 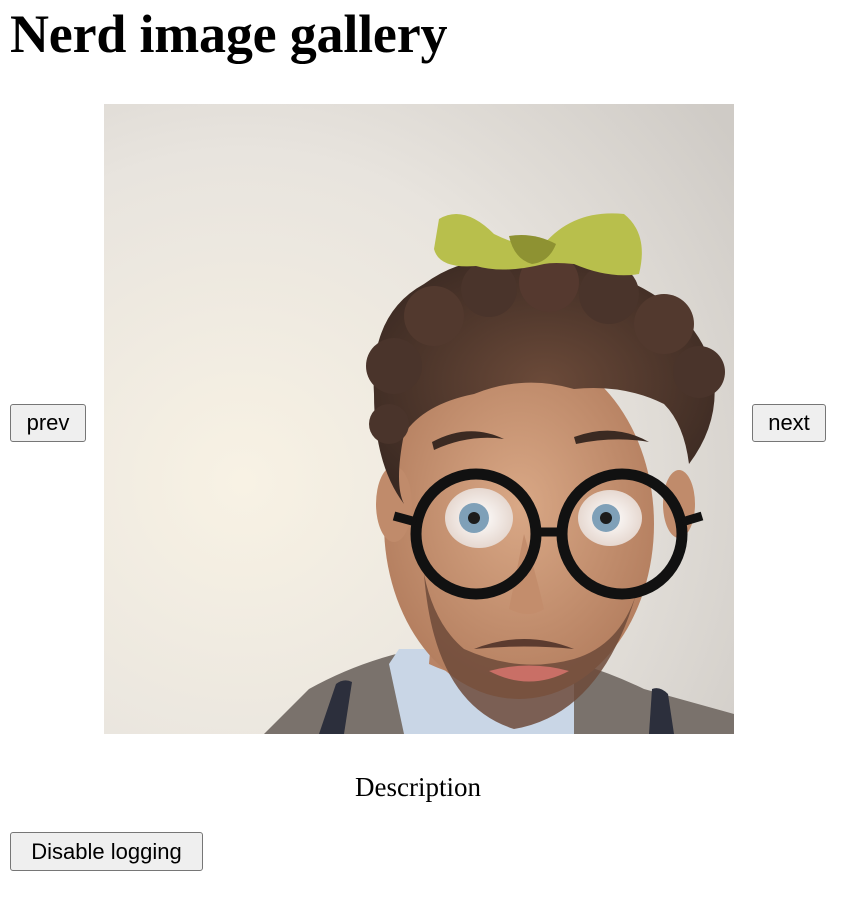 I want to click on image-description: Description, so click(x=418, y=787).